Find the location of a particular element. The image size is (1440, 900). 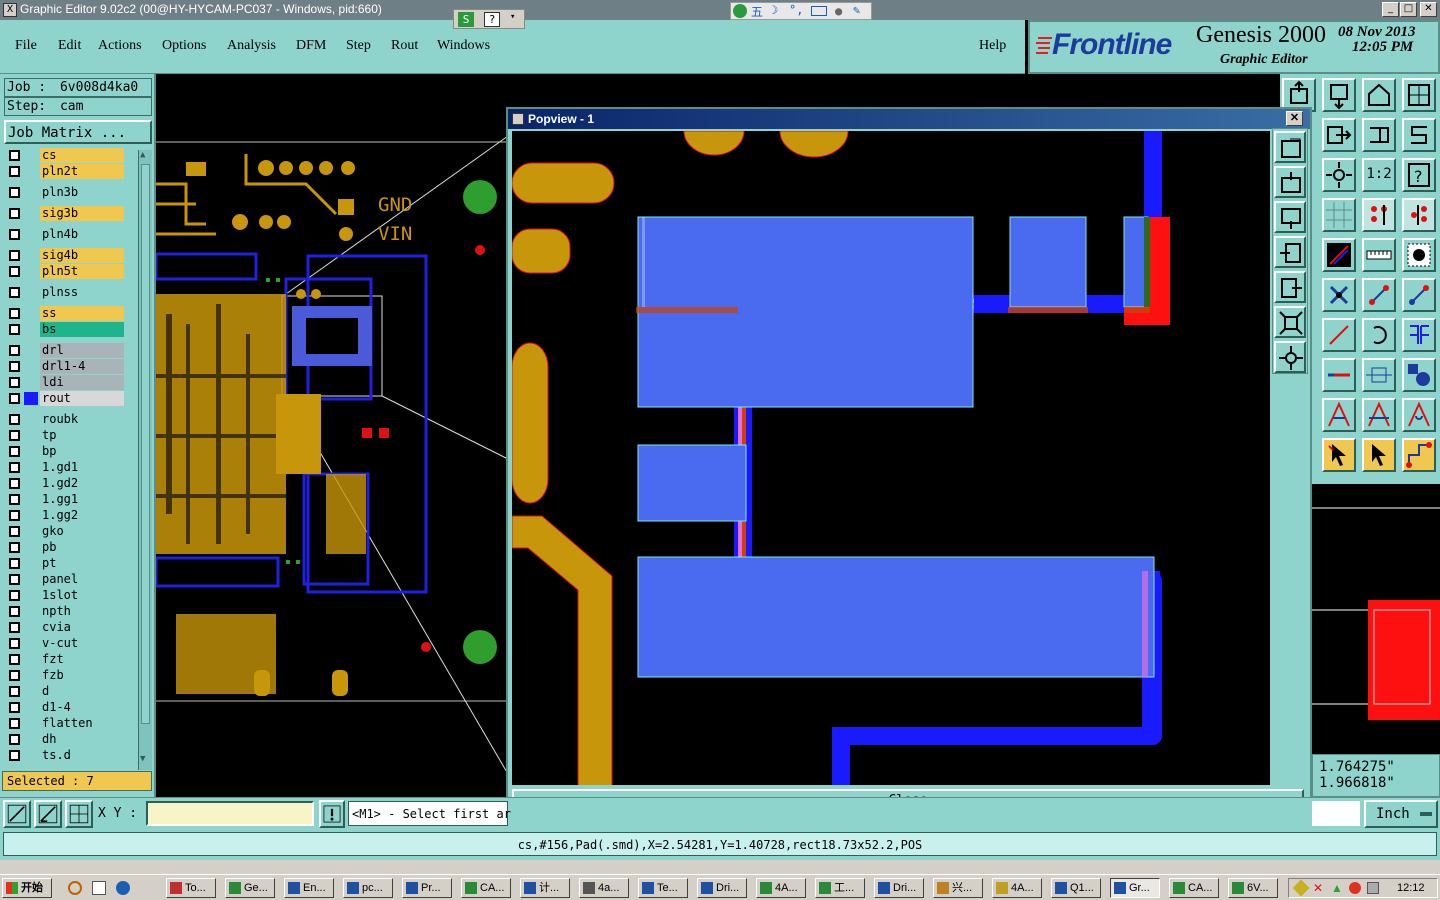

quicklaunch-ie-icon is located at coordinates (123, 888).